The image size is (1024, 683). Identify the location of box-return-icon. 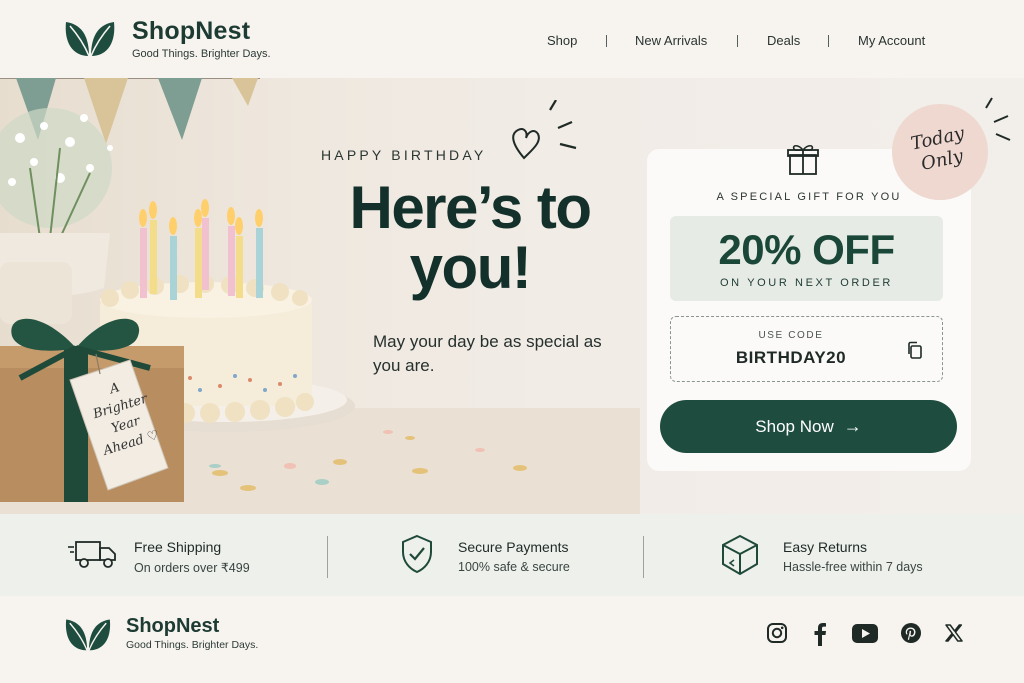
(740, 555).